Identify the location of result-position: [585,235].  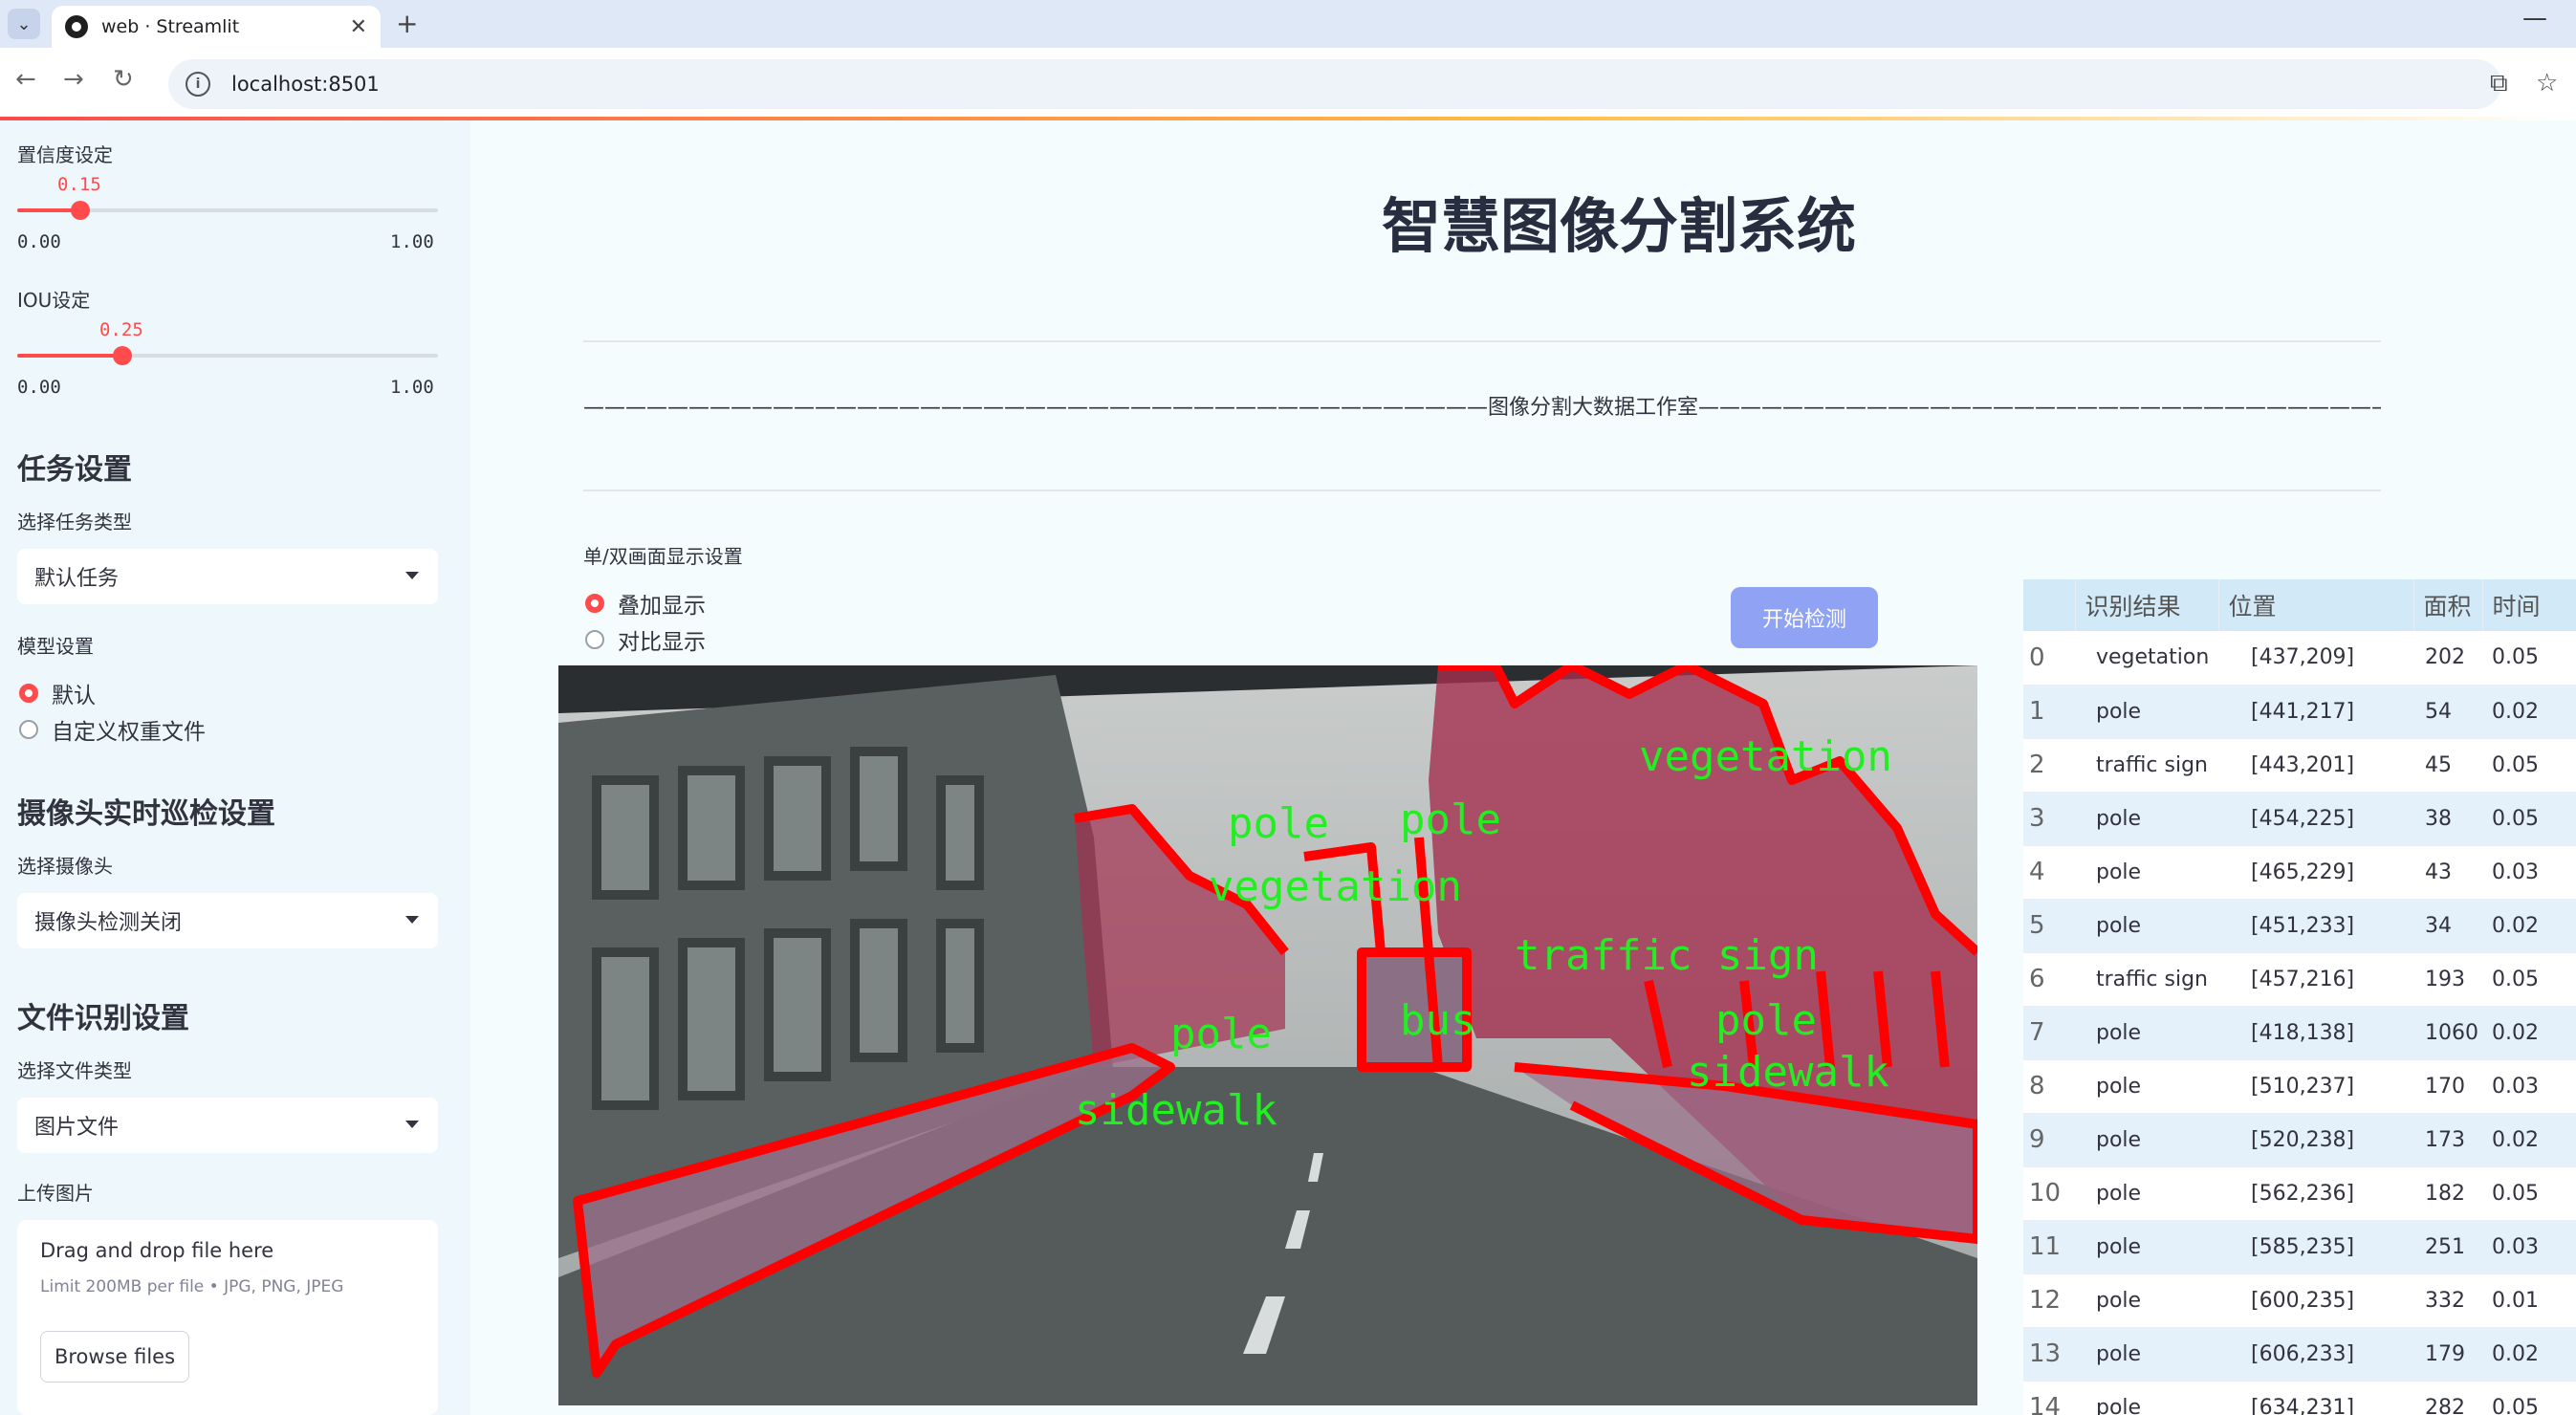
(2315, 1247).